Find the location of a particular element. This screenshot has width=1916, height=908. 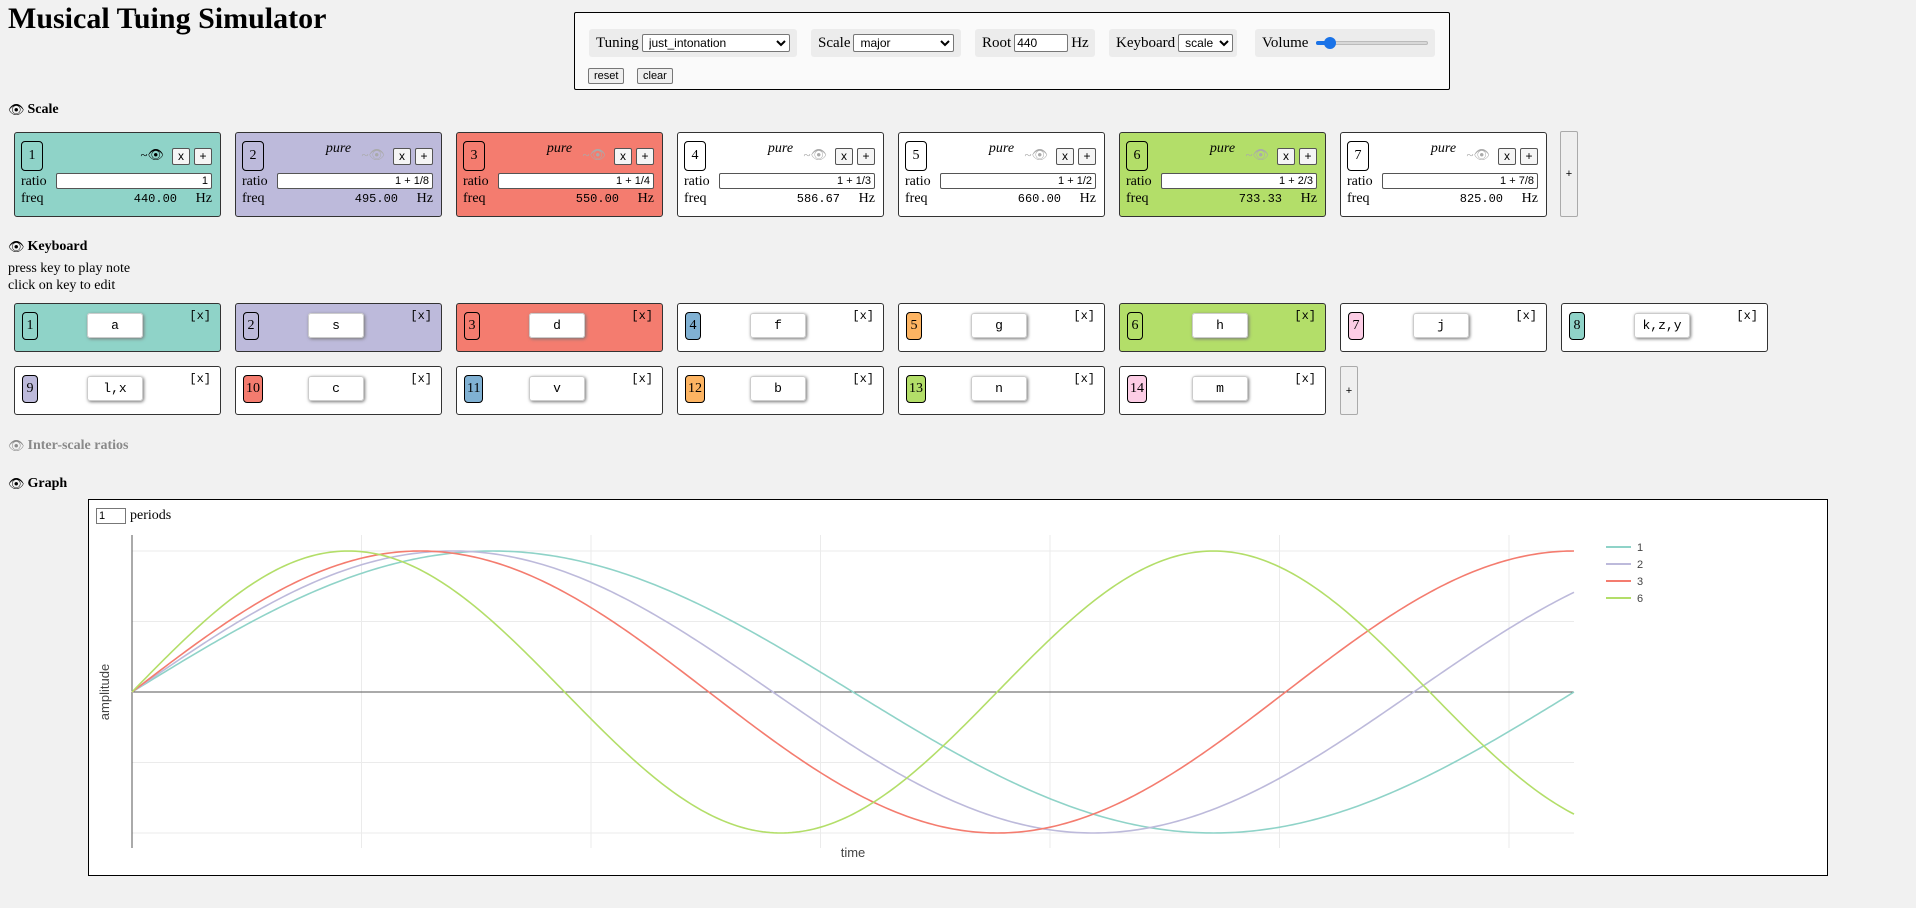

note-number: 1 is located at coordinates (32, 156).